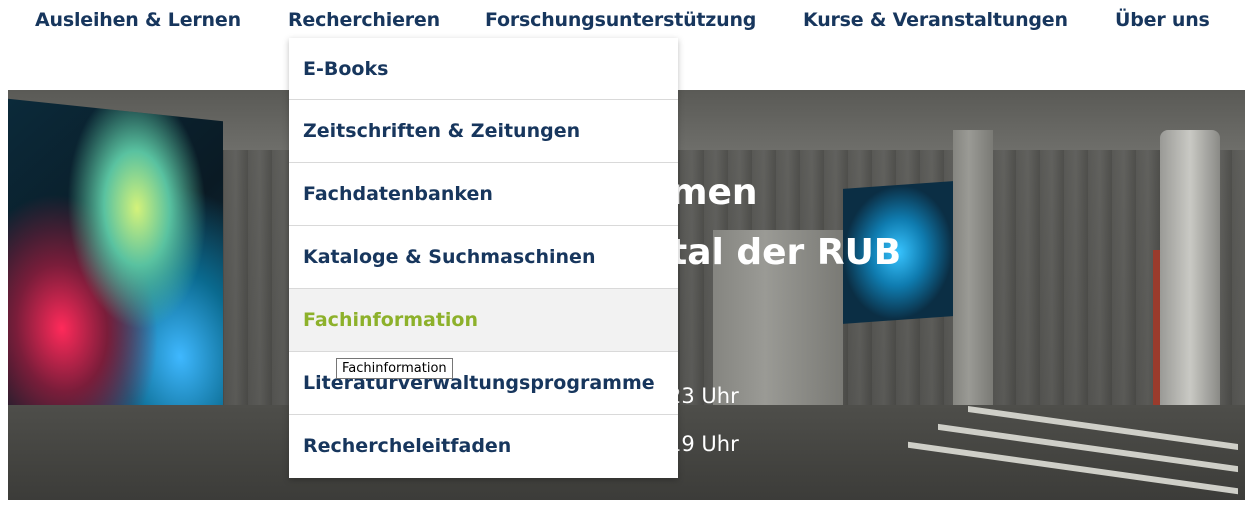 This screenshot has height=515, width=1245. Describe the element at coordinates (138, 20) in the screenshot. I see `nav-item-ausleihen: Ausleihen & Lernen` at that location.